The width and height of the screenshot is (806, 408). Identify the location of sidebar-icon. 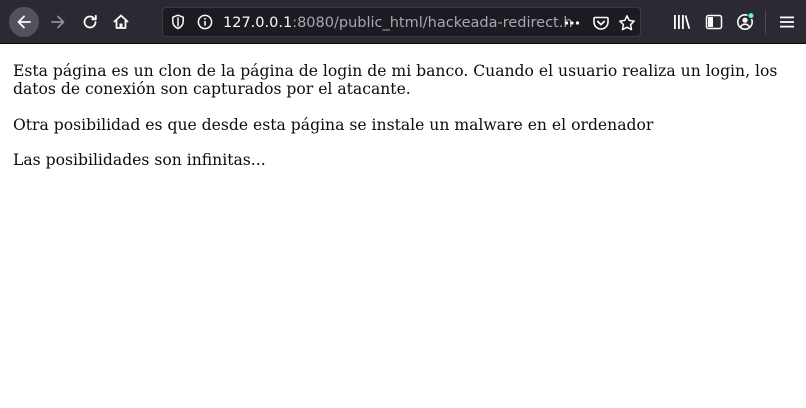
(714, 22).